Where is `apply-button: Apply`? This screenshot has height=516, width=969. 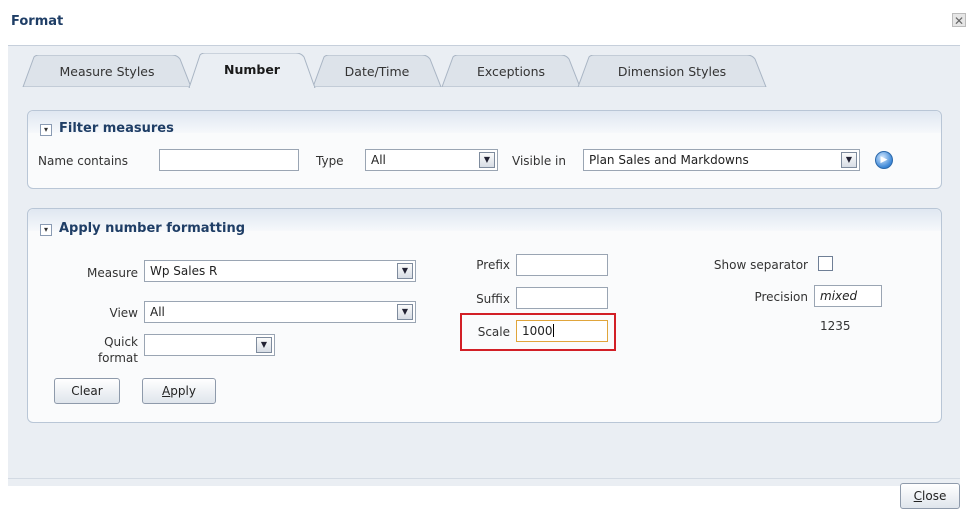
apply-button: Apply is located at coordinates (179, 391).